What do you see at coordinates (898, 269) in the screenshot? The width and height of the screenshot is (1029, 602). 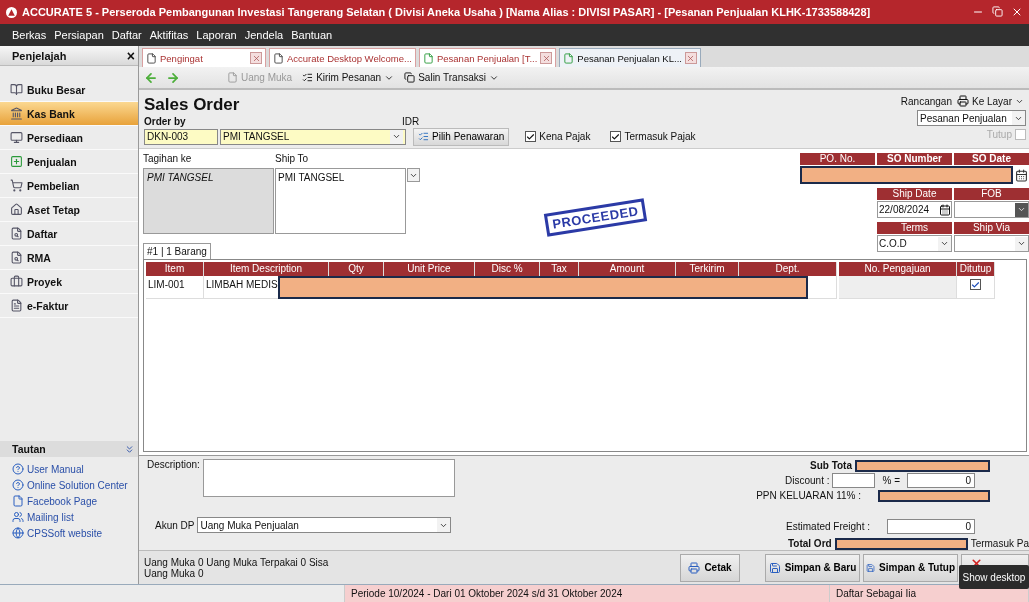 I see `column-header: No. Pengajuan` at bounding box center [898, 269].